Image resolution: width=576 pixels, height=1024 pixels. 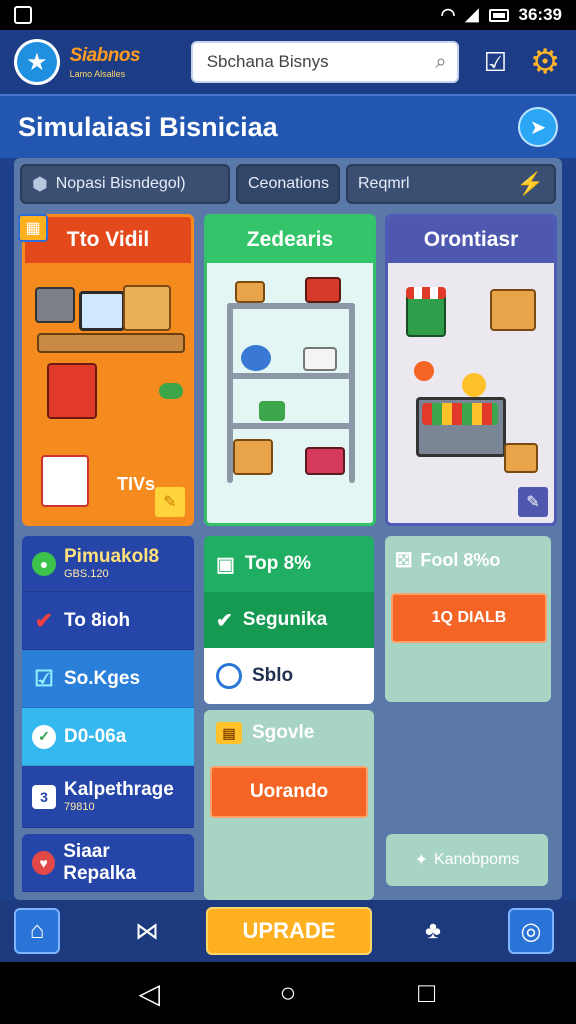 I want to click on list-item-label: Pimuakol8, so click(x=112, y=556).